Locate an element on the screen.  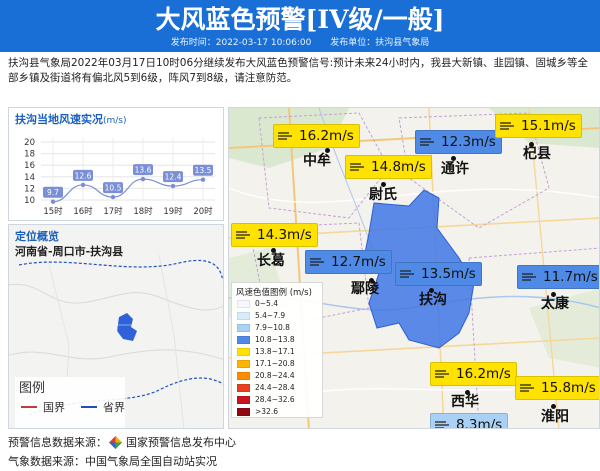
wind-value-label: 12.4 is located at coordinates (173, 177).